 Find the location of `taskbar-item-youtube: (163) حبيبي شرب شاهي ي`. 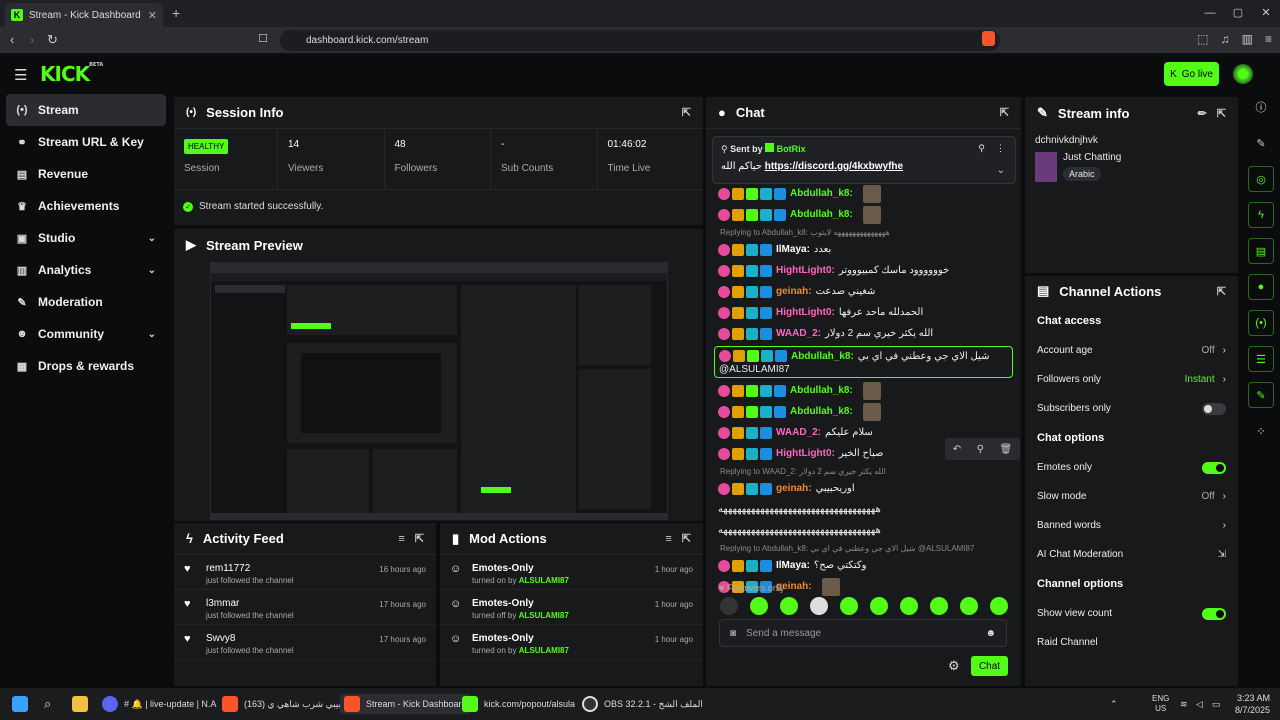

taskbar-item-youtube: (163) حبيبي شرب شاهي ي is located at coordinates (284, 704).